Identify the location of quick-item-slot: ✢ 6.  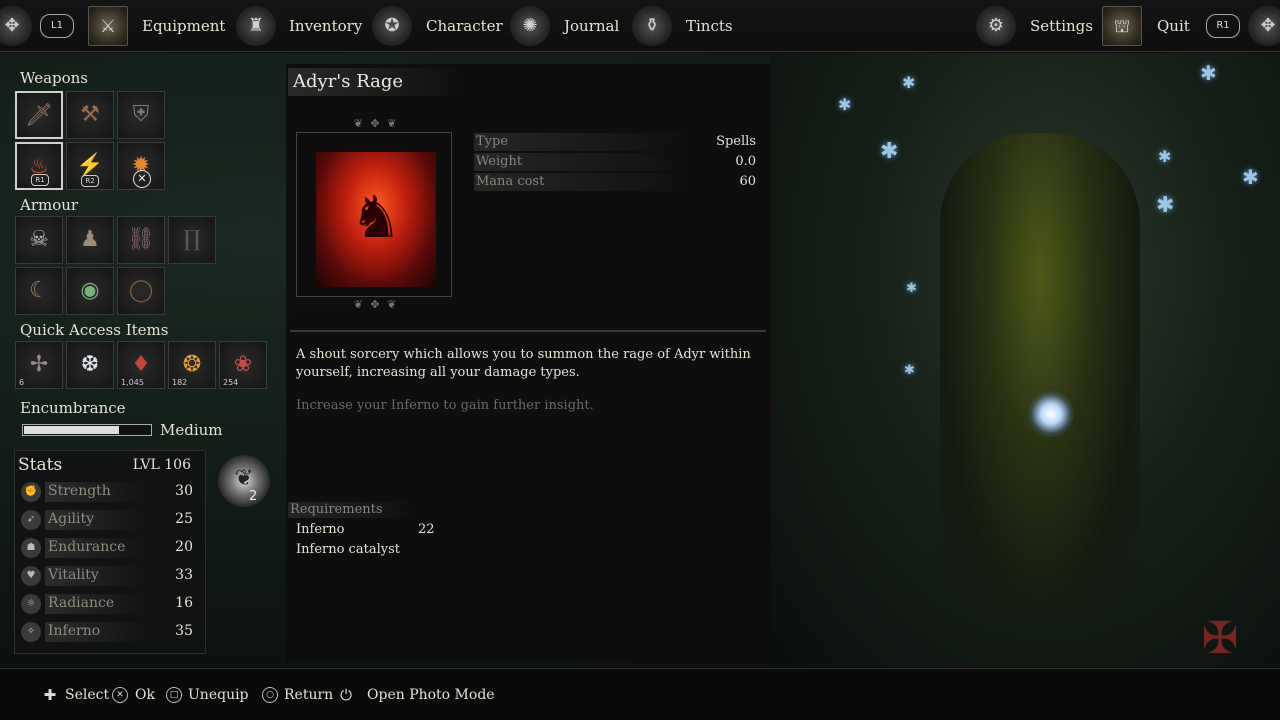
(39, 365).